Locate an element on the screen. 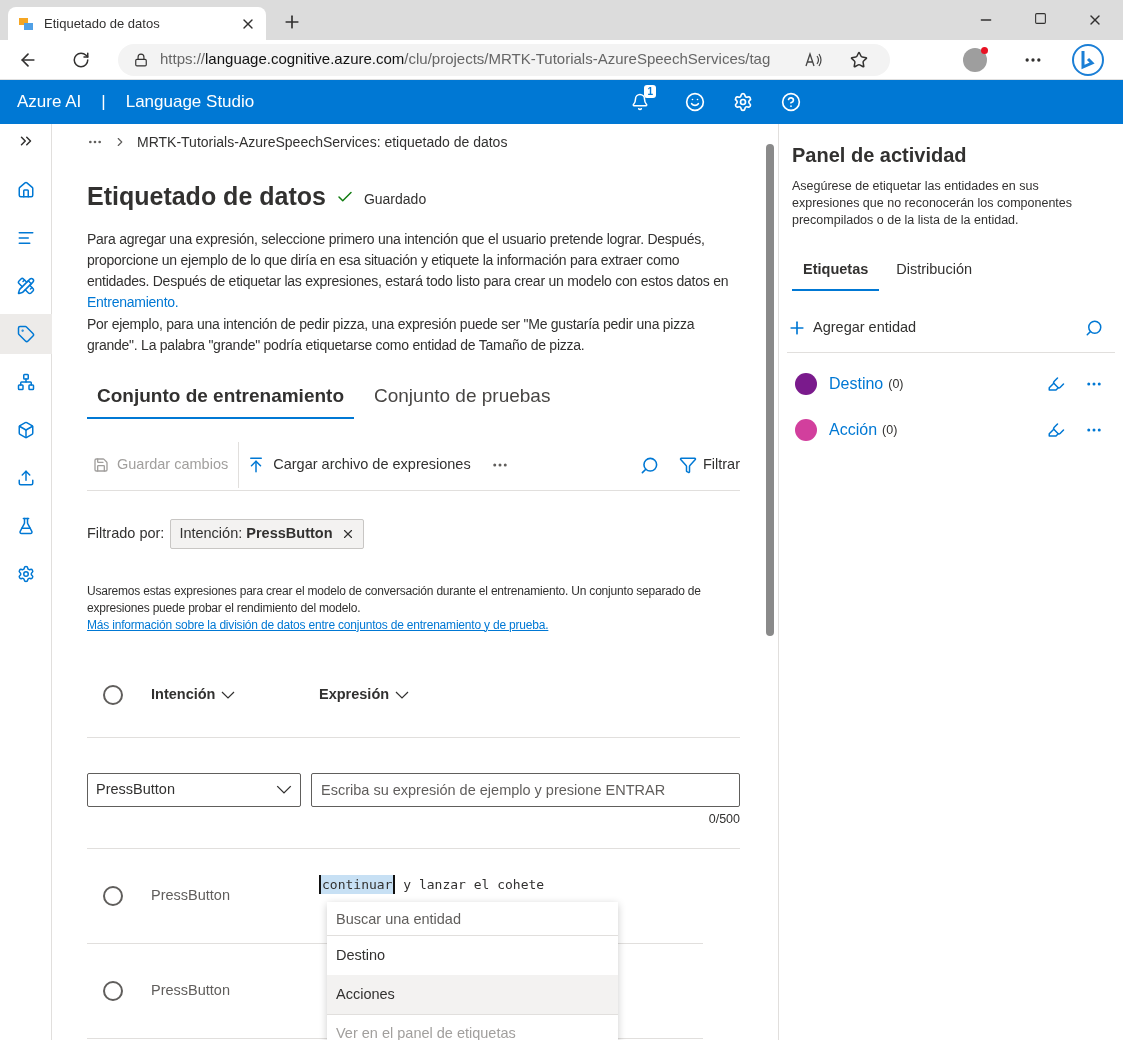  column-header: Expresión is located at coordinates (364, 695).